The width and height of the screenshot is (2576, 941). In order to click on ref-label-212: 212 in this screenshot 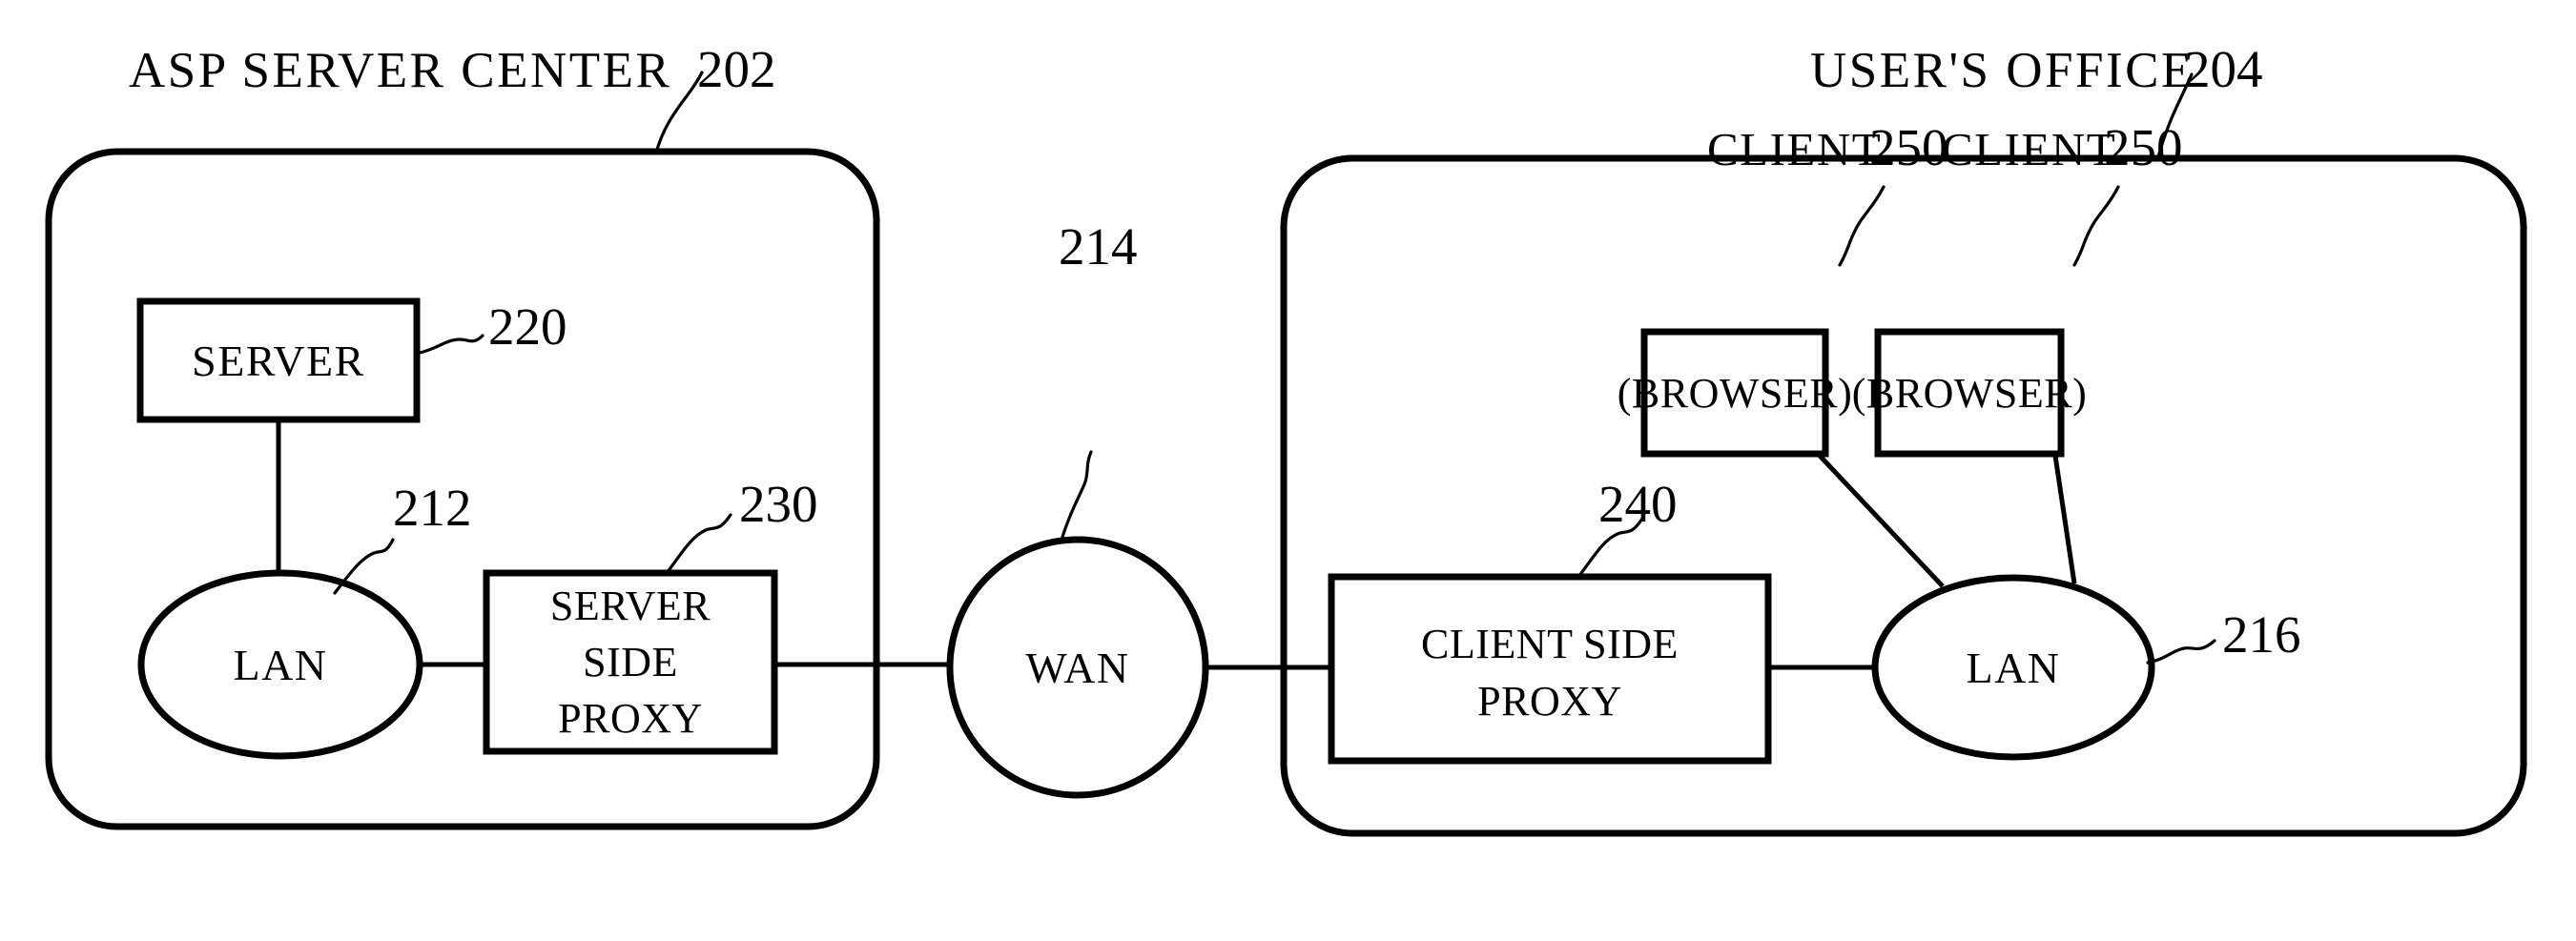, I will do `click(432, 508)`.